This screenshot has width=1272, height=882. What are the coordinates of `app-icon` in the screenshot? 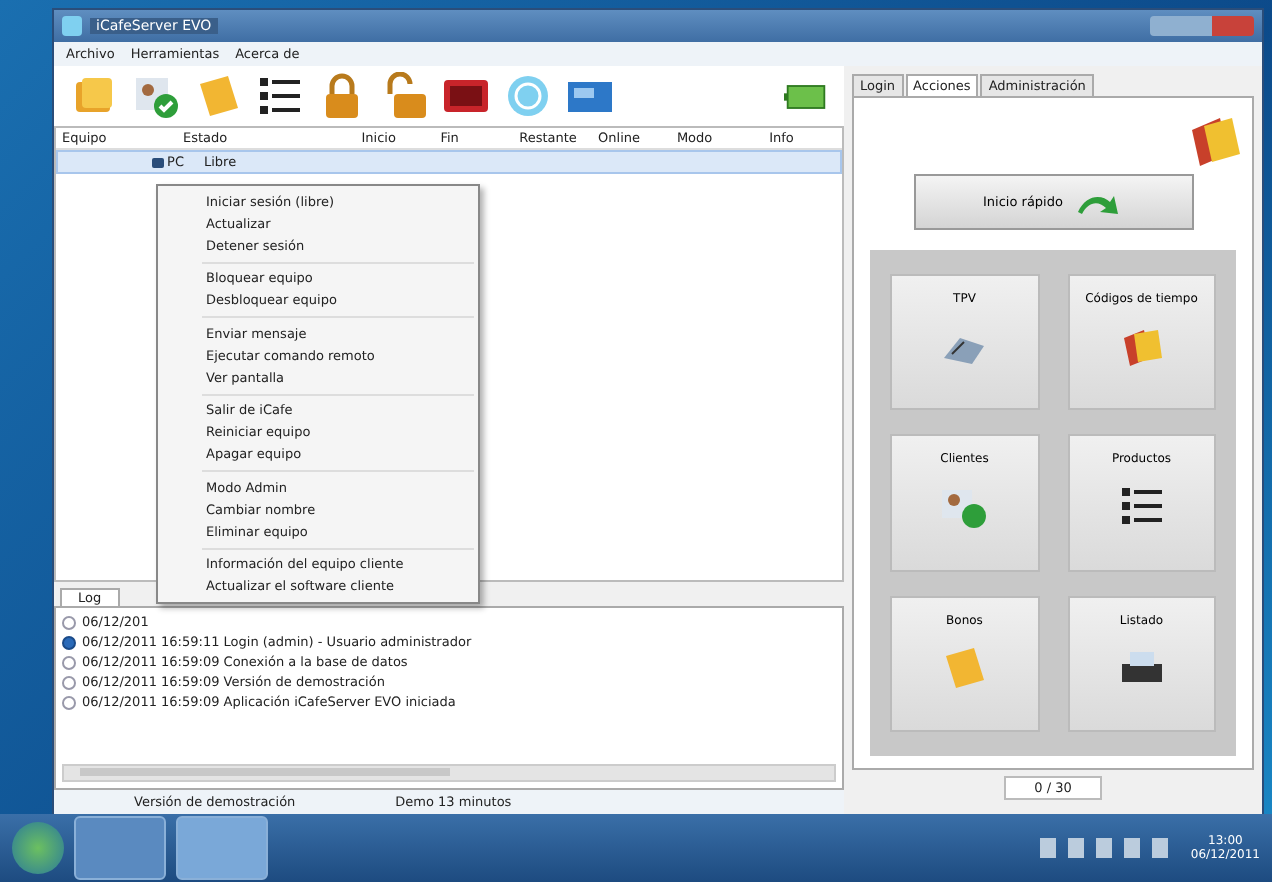 It's located at (72, 26).